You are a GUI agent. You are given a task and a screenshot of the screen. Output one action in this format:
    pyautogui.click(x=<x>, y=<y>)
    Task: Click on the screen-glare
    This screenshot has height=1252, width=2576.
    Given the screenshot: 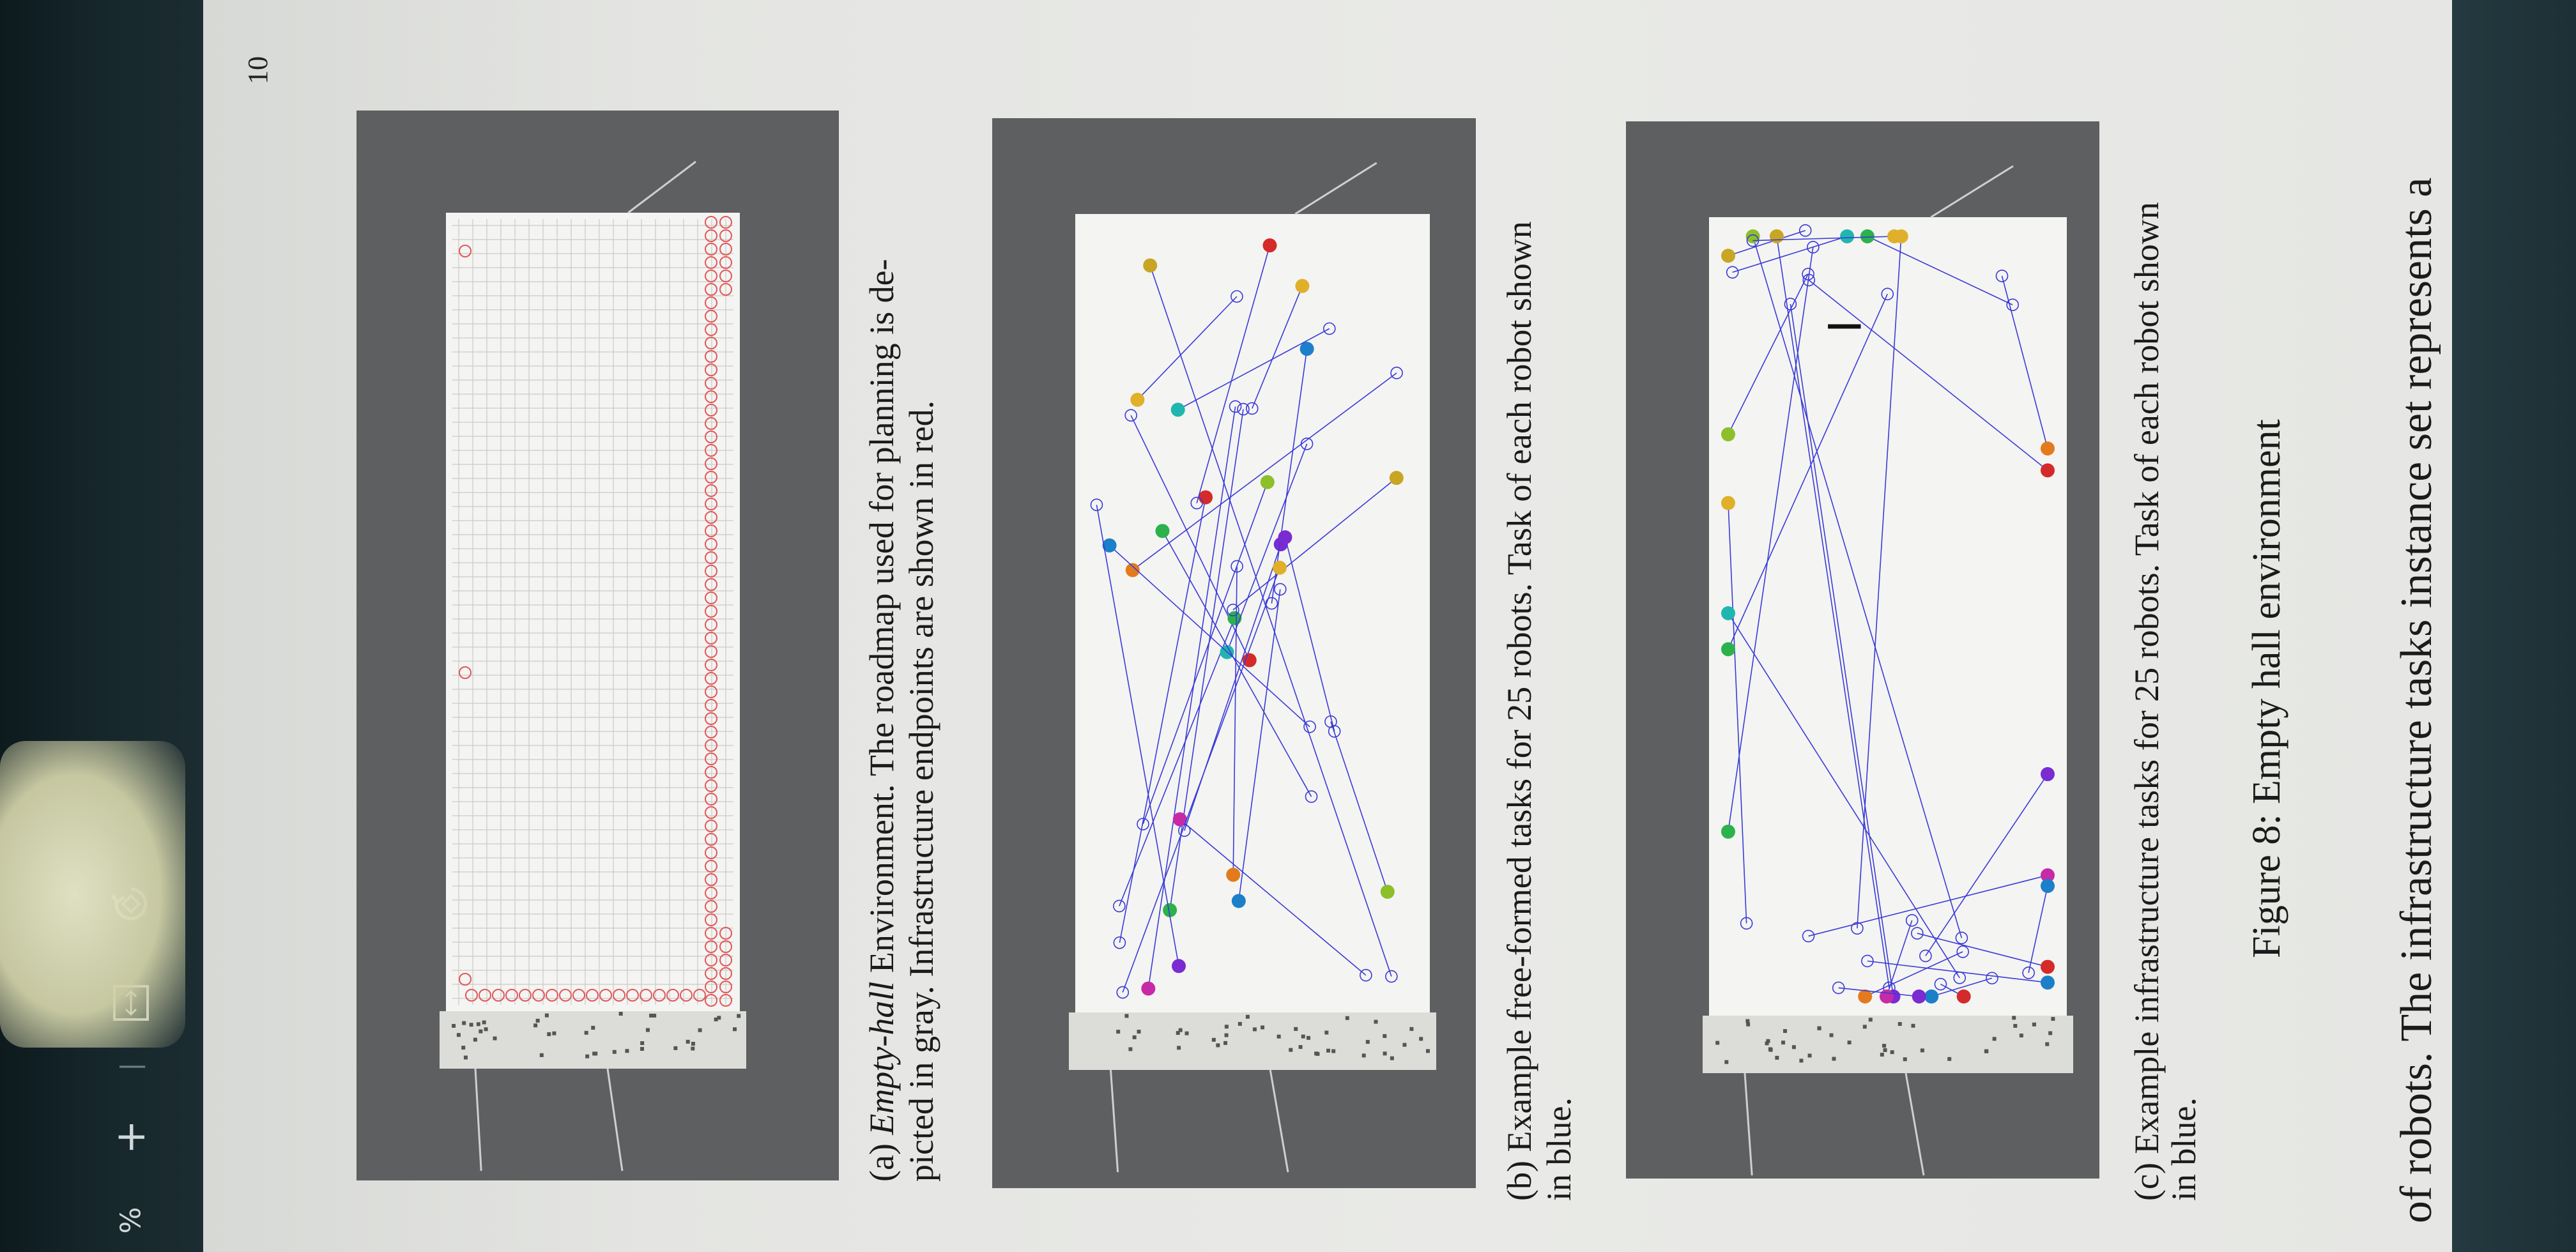 What is the action you would take?
    pyautogui.click(x=92, y=894)
    